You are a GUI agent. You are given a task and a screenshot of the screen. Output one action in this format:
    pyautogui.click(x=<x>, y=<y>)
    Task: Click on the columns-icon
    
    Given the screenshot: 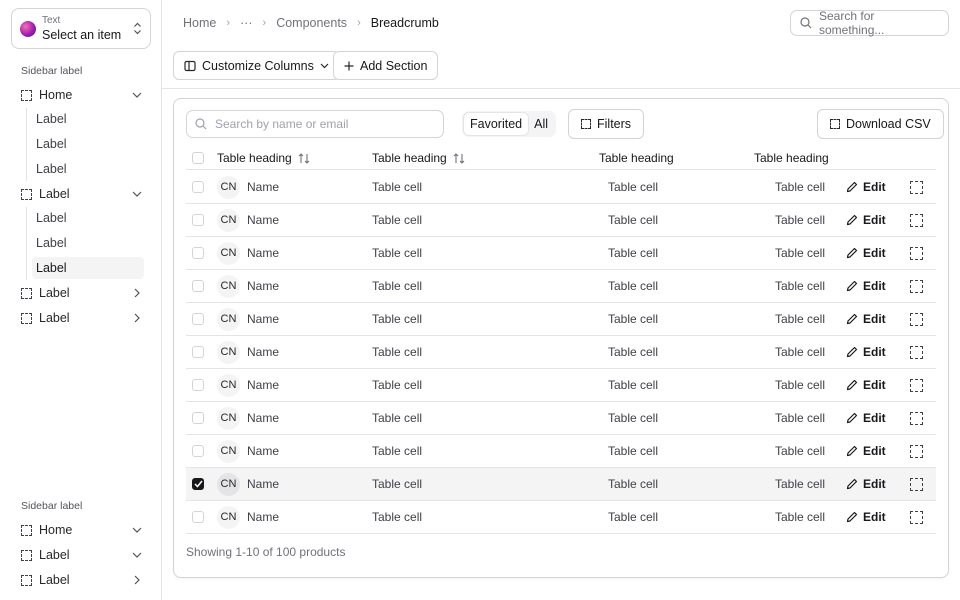 What is the action you would take?
    pyautogui.click(x=190, y=66)
    